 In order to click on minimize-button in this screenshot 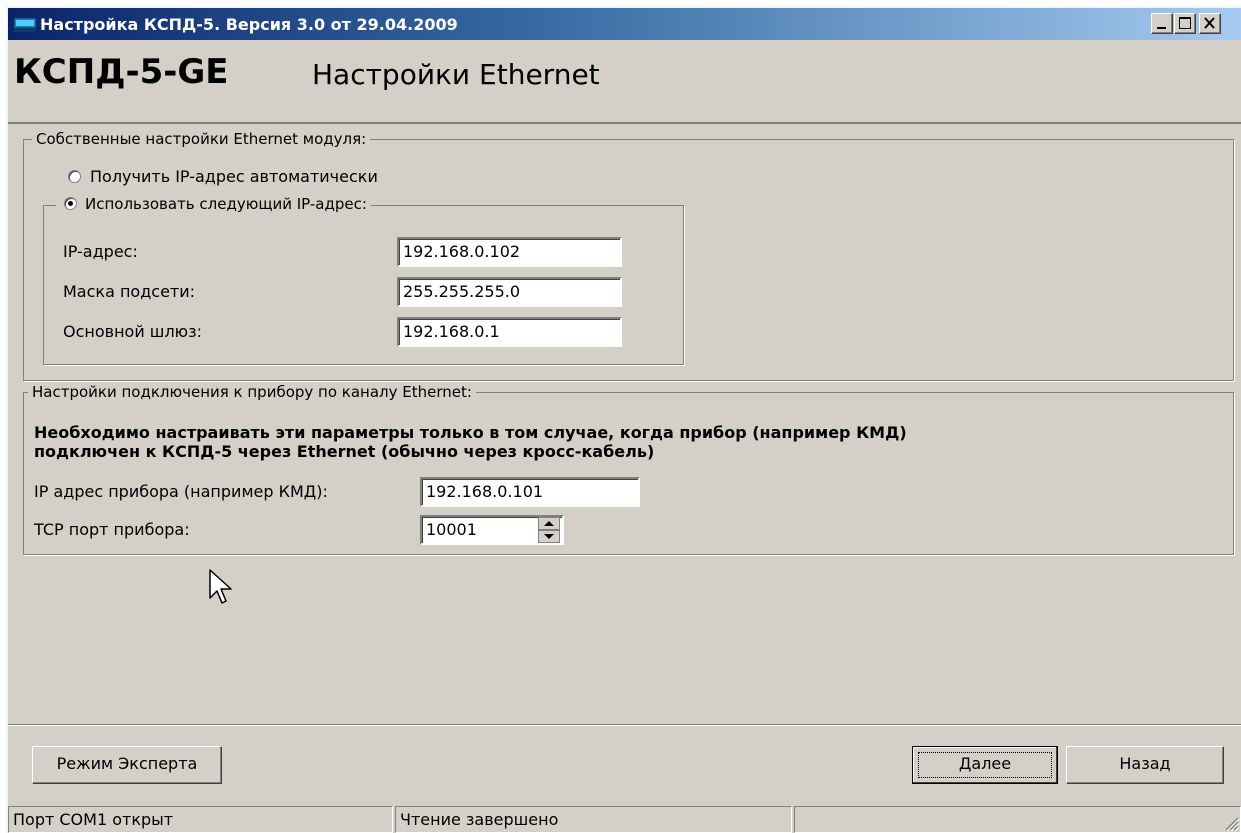, I will do `click(1162, 23)`.